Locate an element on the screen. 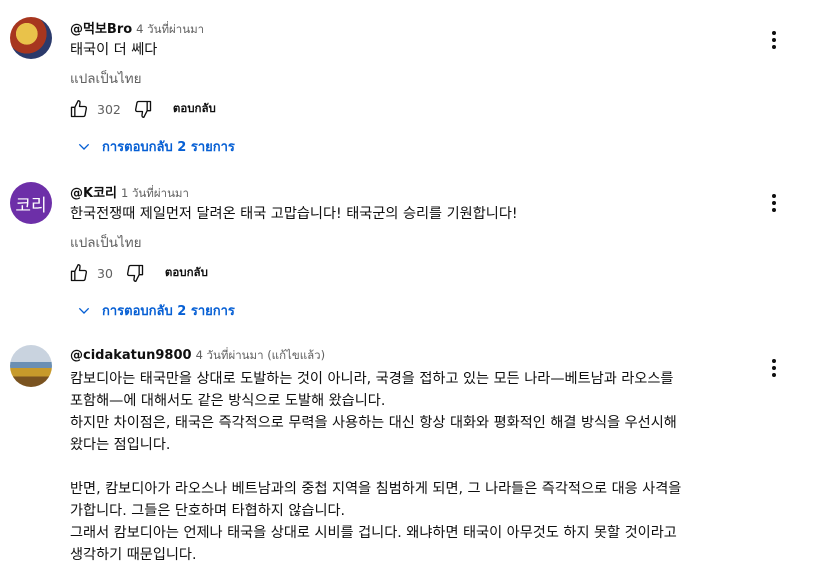 The width and height of the screenshot is (820, 566). comment-actions: 302 ตอบกลับ is located at coordinates (141, 109).